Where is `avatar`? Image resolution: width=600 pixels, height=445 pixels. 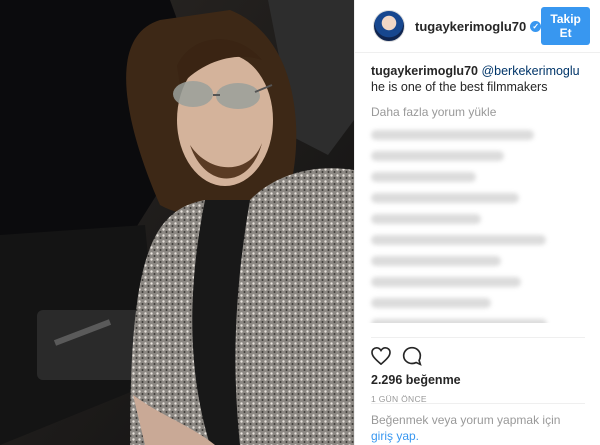
avatar is located at coordinates (389, 26).